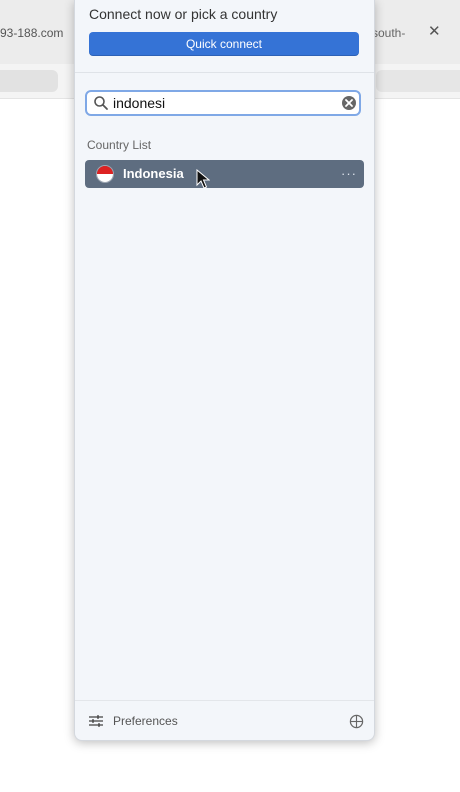 The width and height of the screenshot is (460, 792). What do you see at coordinates (388, 33) in the screenshot?
I see `browser-tab-right: south-` at bounding box center [388, 33].